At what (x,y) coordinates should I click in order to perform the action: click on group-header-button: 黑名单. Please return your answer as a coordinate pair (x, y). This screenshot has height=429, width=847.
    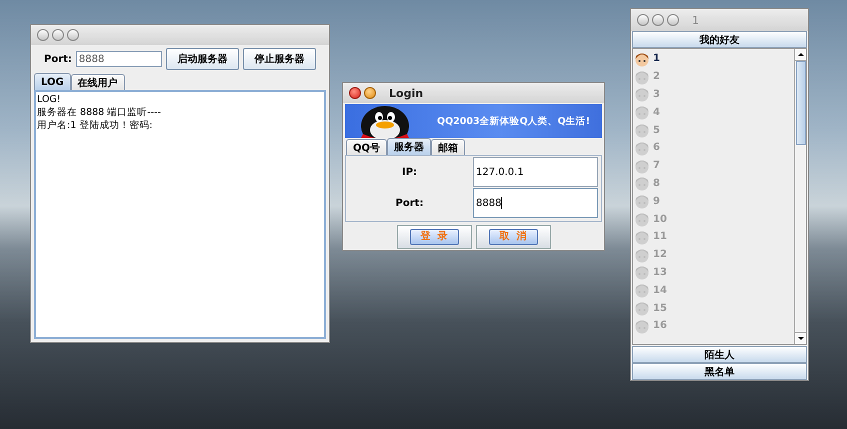
    Looking at the image, I should click on (719, 371).